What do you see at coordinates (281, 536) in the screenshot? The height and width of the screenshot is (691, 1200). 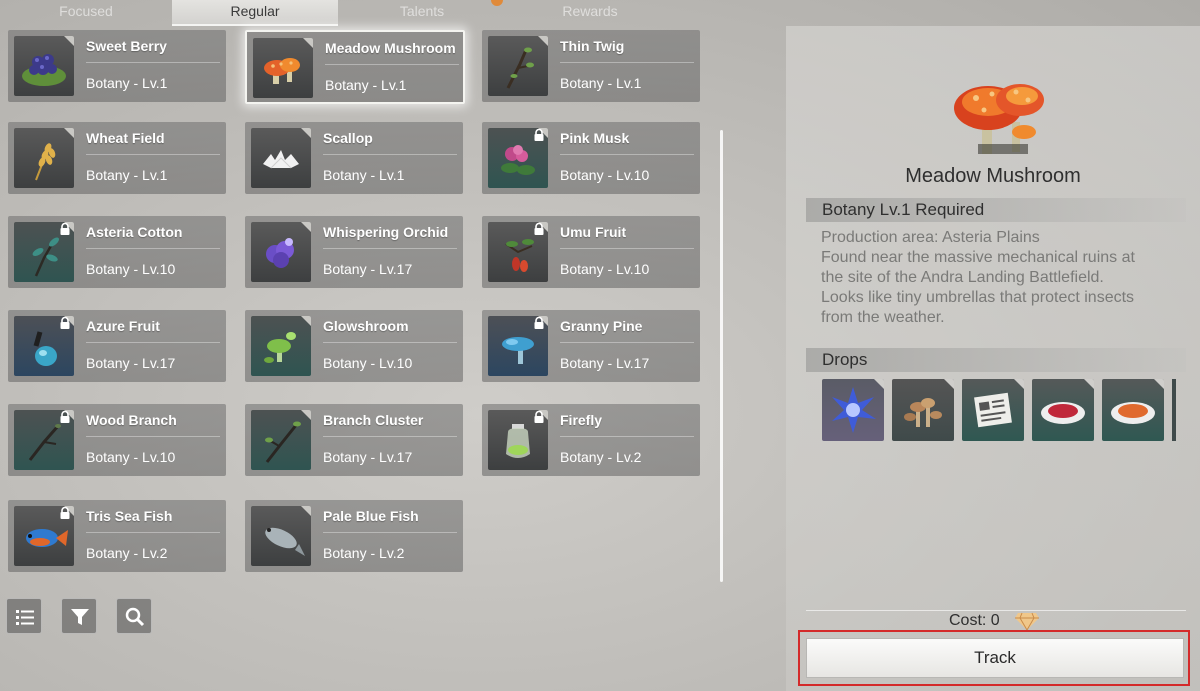 I see `pale-fish-icon` at bounding box center [281, 536].